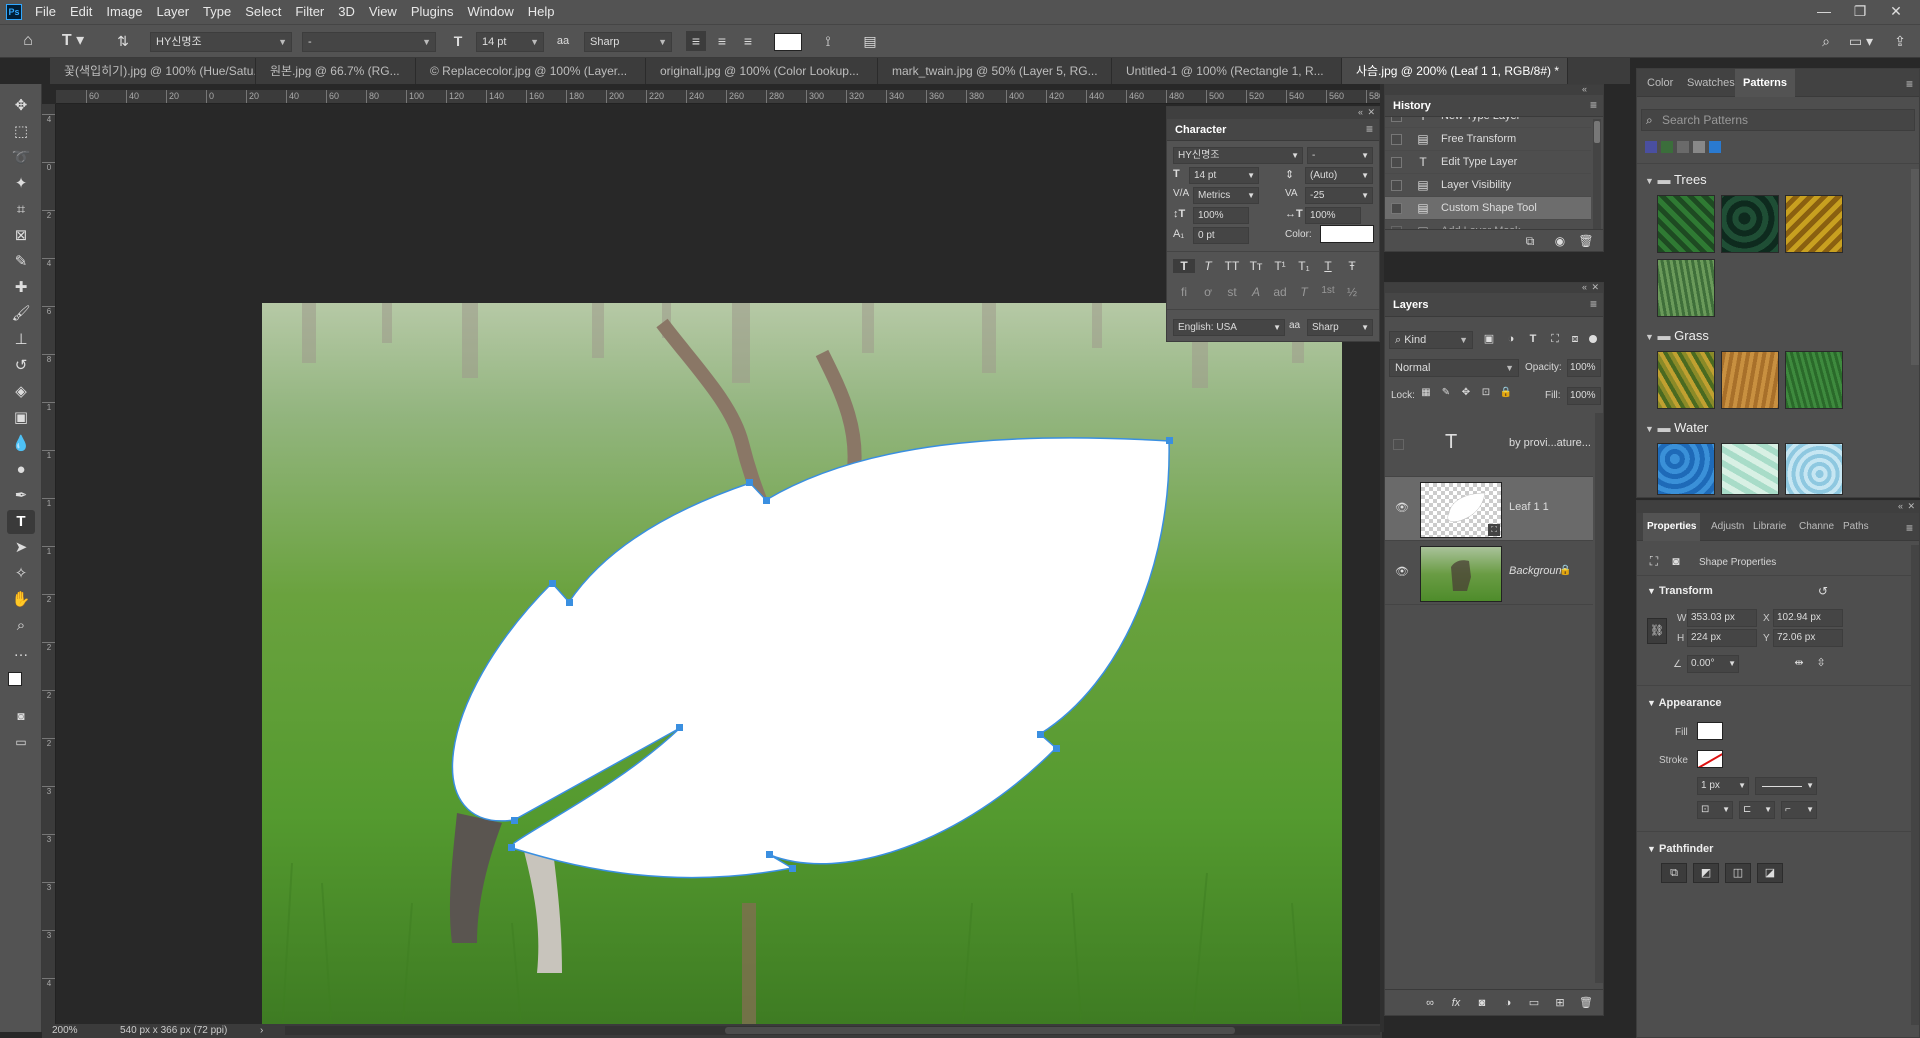 The height and width of the screenshot is (1038, 1920). What do you see at coordinates (1534, 1003) in the screenshot?
I see `new-group-icon: ▭` at bounding box center [1534, 1003].